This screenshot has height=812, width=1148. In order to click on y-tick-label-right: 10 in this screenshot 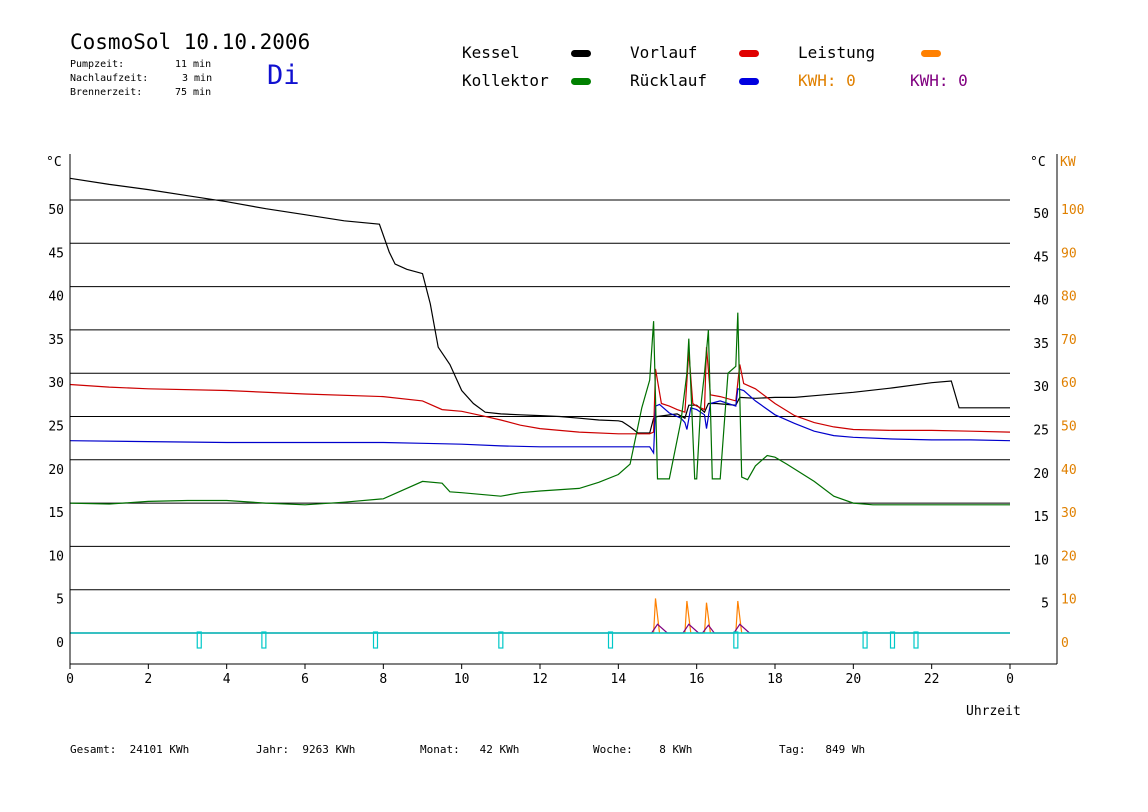, I will do `click(1041, 560)`.